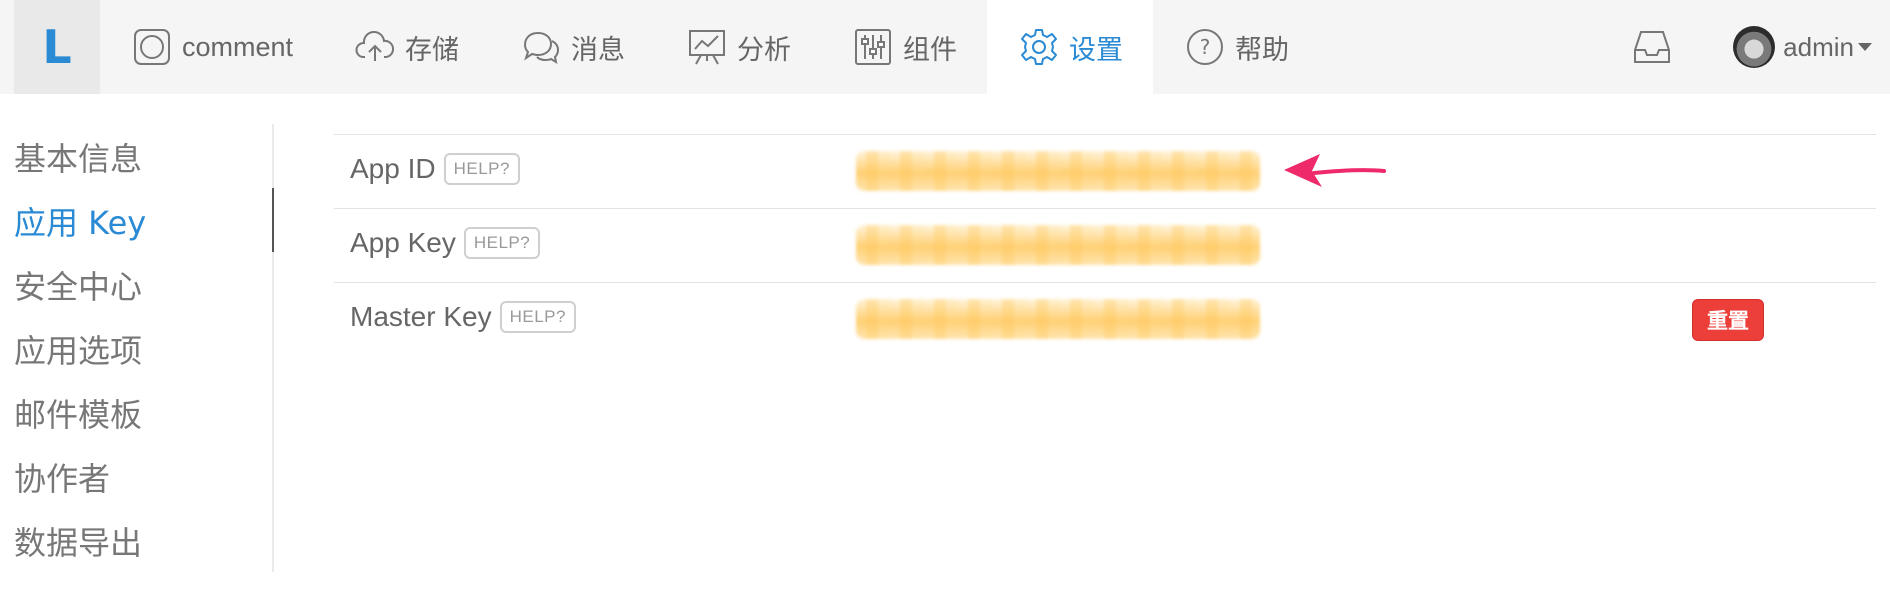  I want to click on nav-label: 消息, so click(598, 49).